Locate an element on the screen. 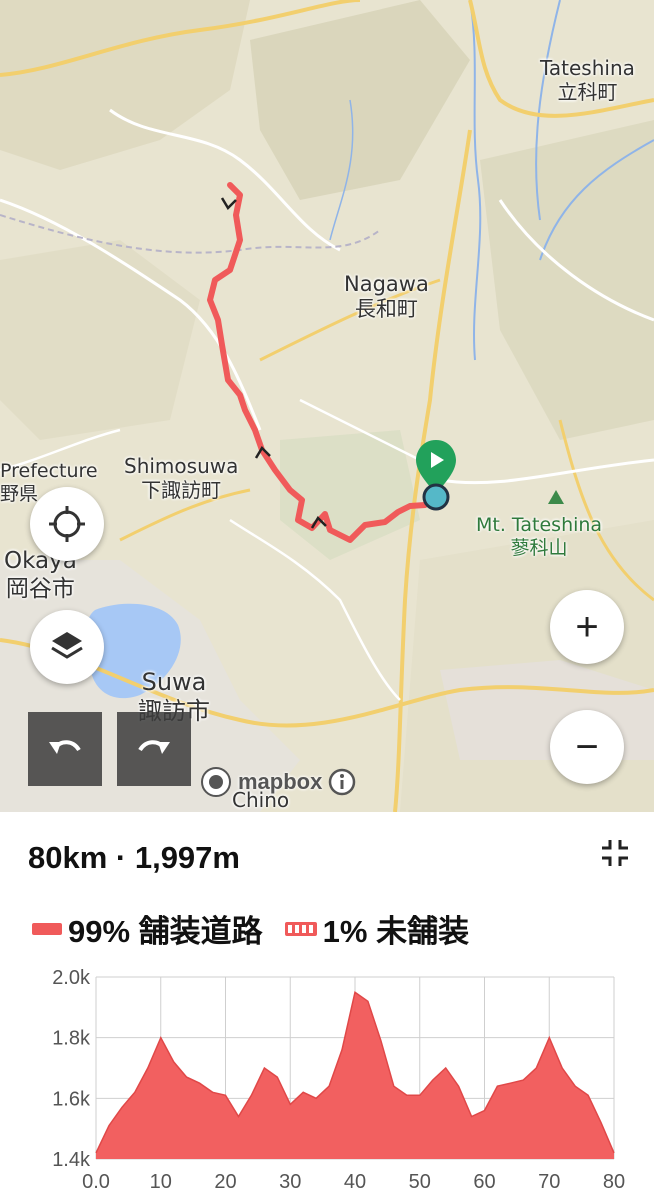 This screenshot has width=654, height=1200. layers-button is located at coordinates (67, 647).